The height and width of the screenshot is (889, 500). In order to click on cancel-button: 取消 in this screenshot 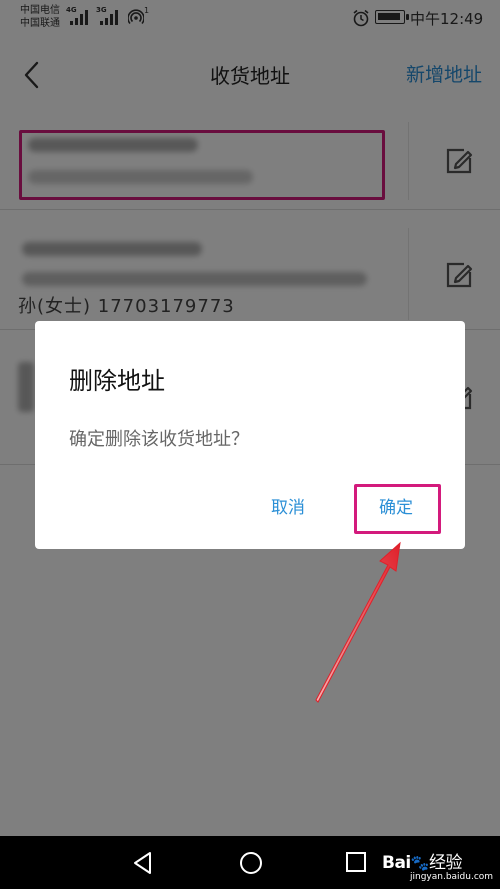, I will do `click(288, 505)`.